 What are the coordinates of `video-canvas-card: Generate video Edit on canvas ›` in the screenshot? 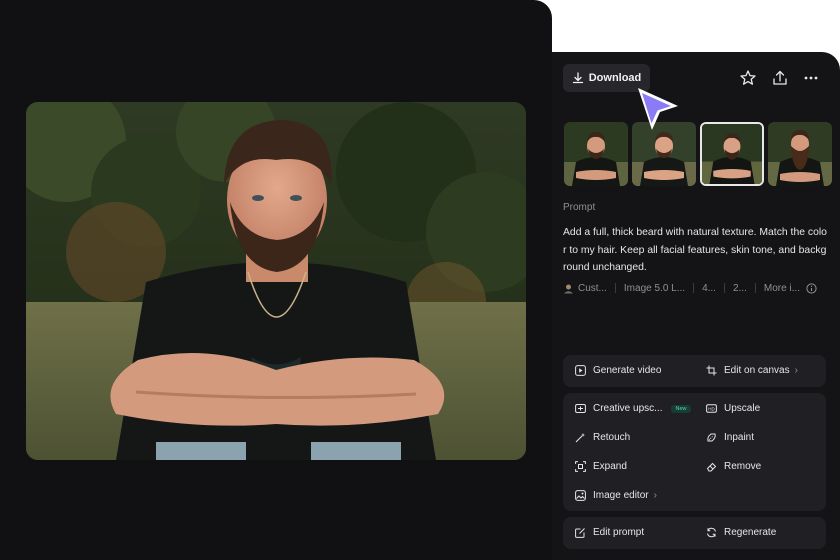 It's located at (694, 371).